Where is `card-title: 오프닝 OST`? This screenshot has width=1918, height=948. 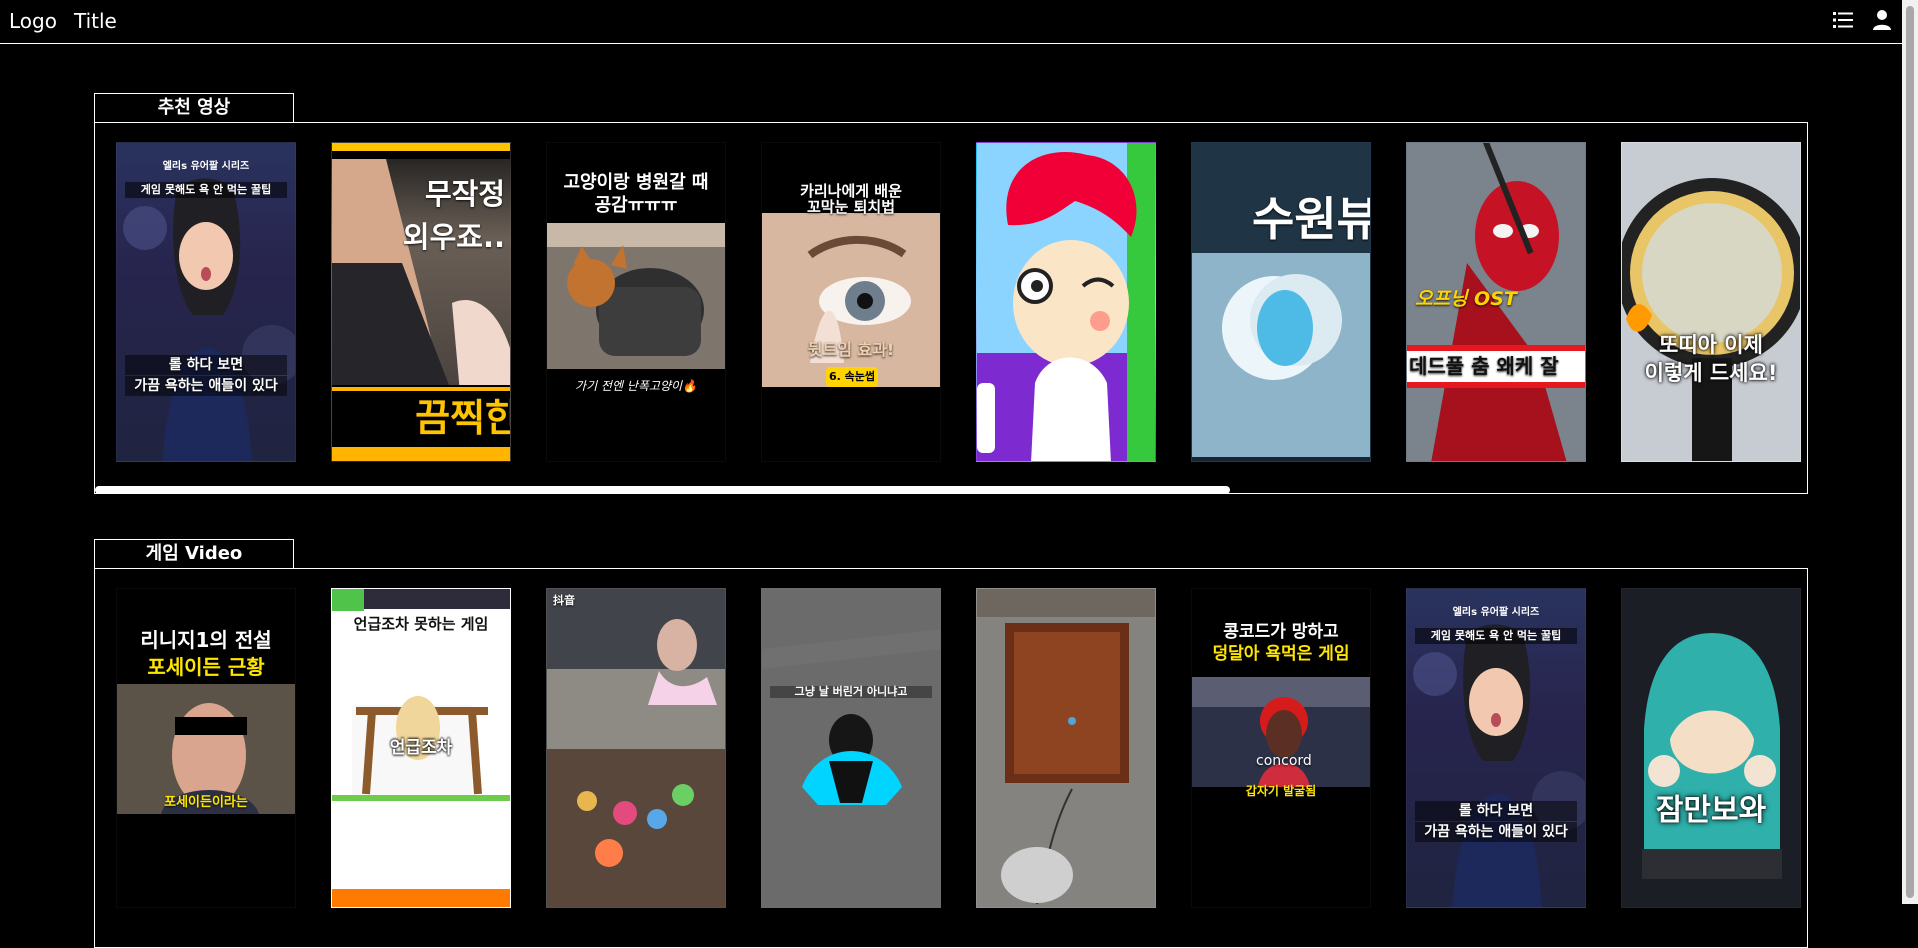 card-title: 오프닝 OST is located at coordinates (1466, 299).